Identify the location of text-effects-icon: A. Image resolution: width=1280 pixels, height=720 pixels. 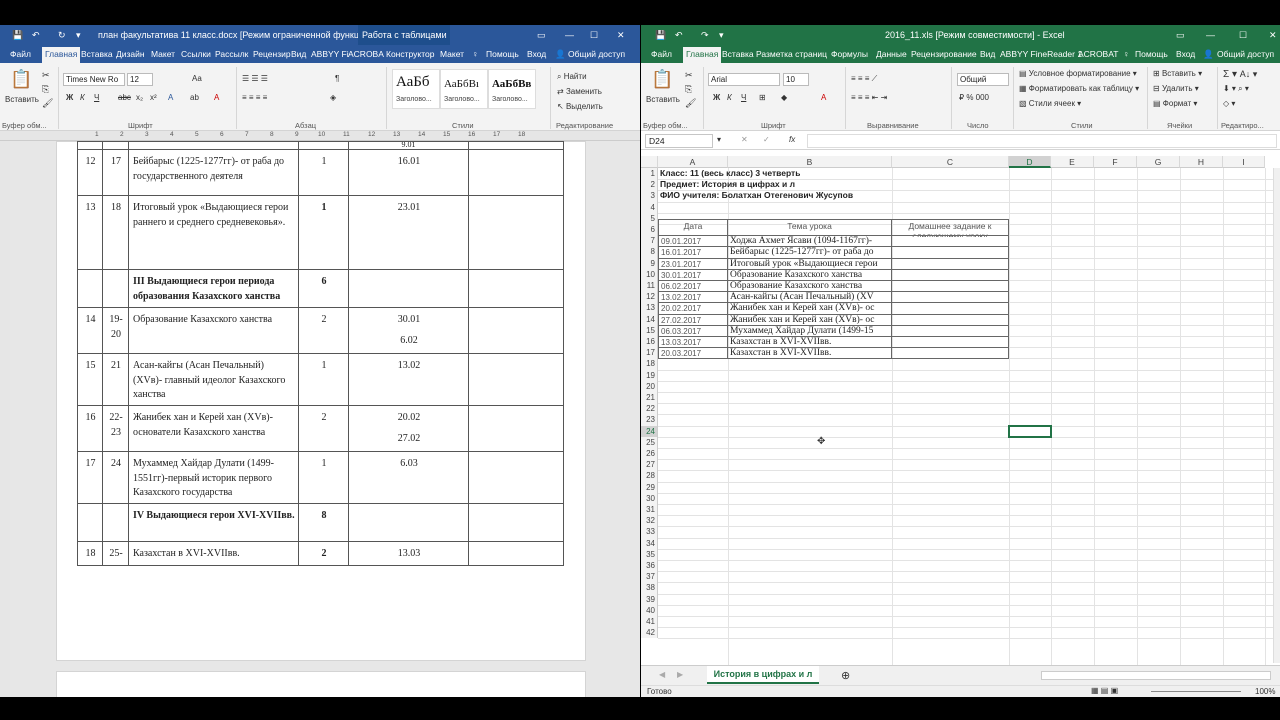
(170, 97).